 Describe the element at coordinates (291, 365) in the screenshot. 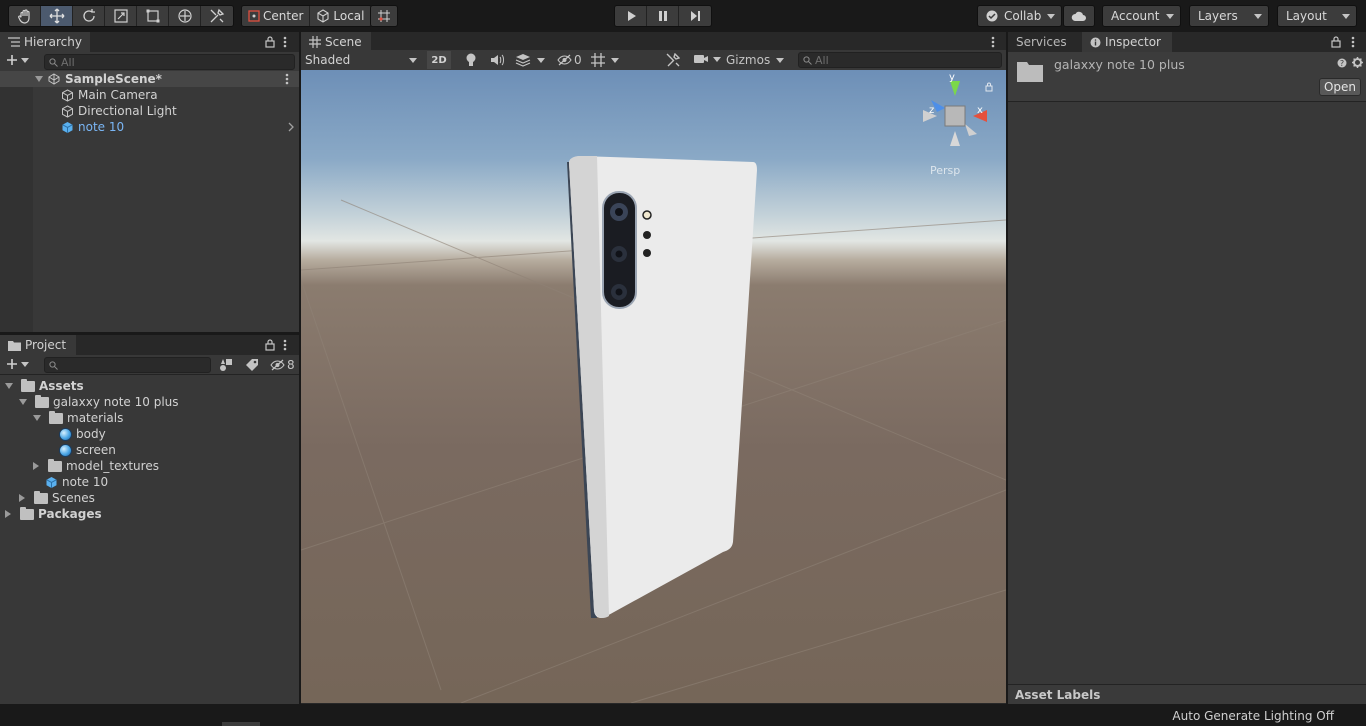

I see `hidden-packages-count: 8` at that location.